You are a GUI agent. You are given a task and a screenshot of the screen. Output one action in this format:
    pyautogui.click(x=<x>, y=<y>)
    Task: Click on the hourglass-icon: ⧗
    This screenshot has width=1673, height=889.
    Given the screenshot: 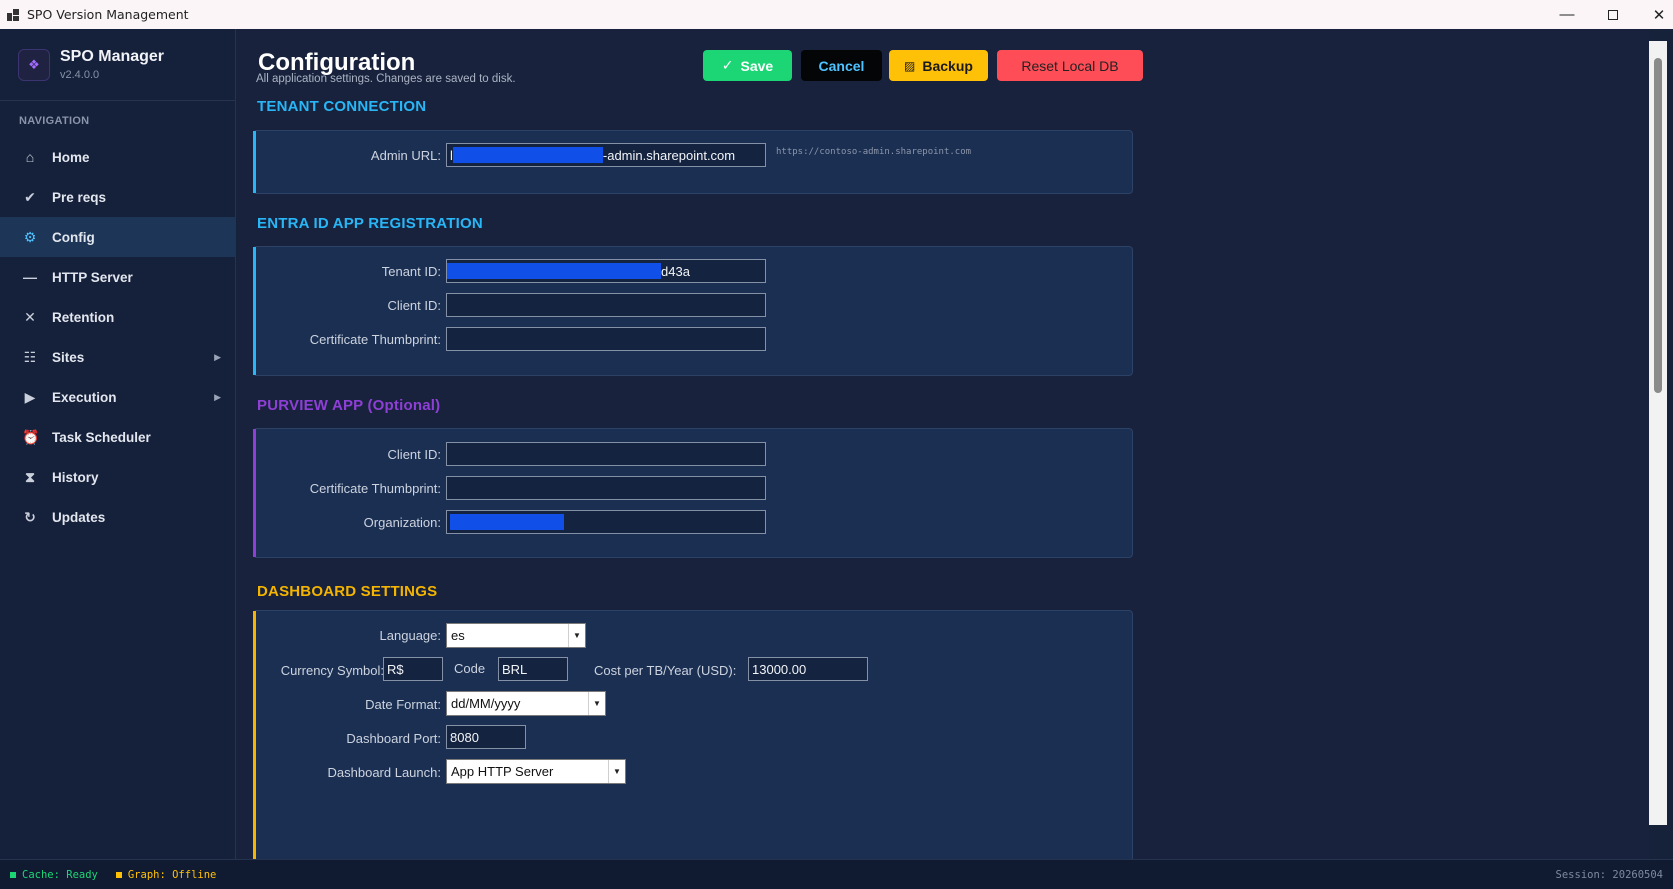 What is the action you would take?
    pyautogui.click(x=30, y=476)
    